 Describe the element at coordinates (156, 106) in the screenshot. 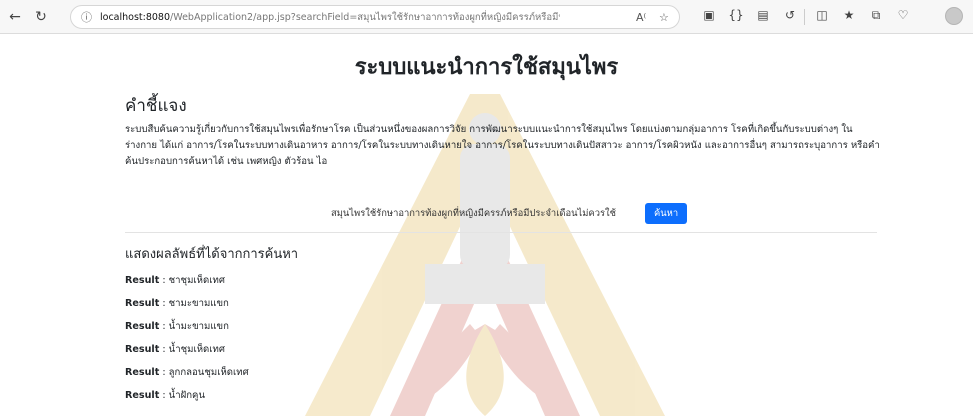

I see `instructions-heading: คำชี้แจง` at that location.